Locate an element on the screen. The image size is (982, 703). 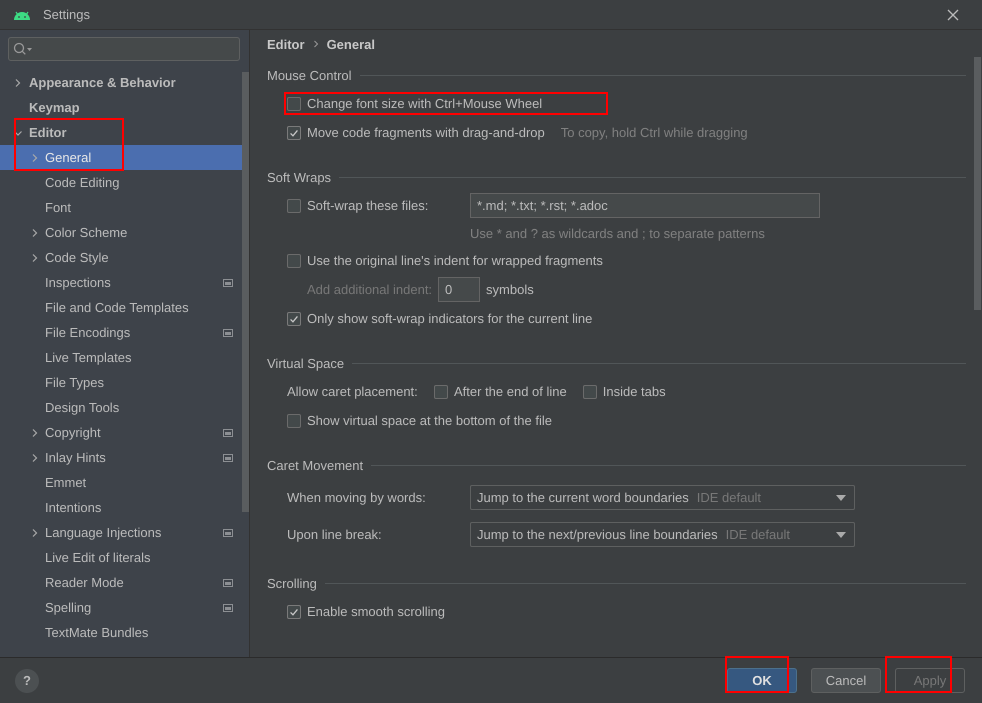
checkbox-label: Show virtual space at the bottom of the file is located at coordinates (429, 420).